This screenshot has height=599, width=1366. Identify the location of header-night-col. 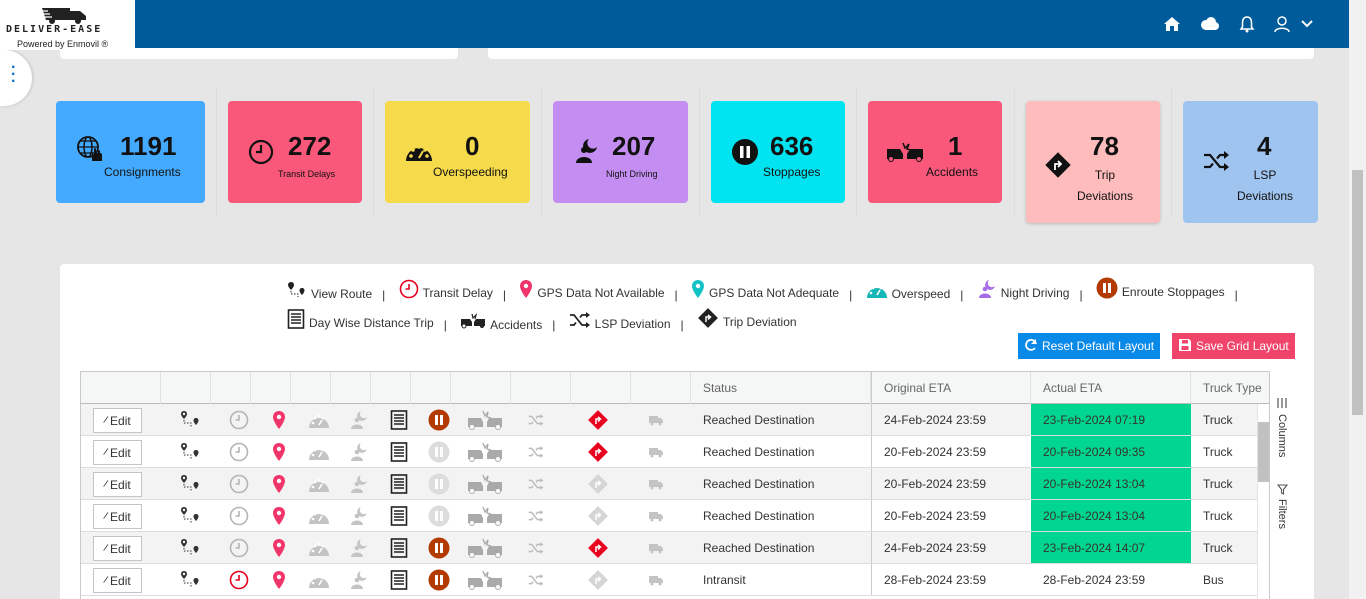
(351, 388).